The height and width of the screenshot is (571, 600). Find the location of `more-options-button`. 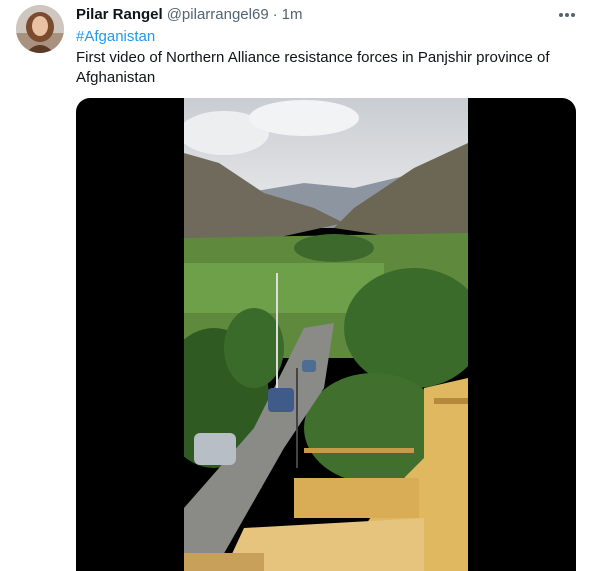

more-options-button is located at coordinates (567, 15).